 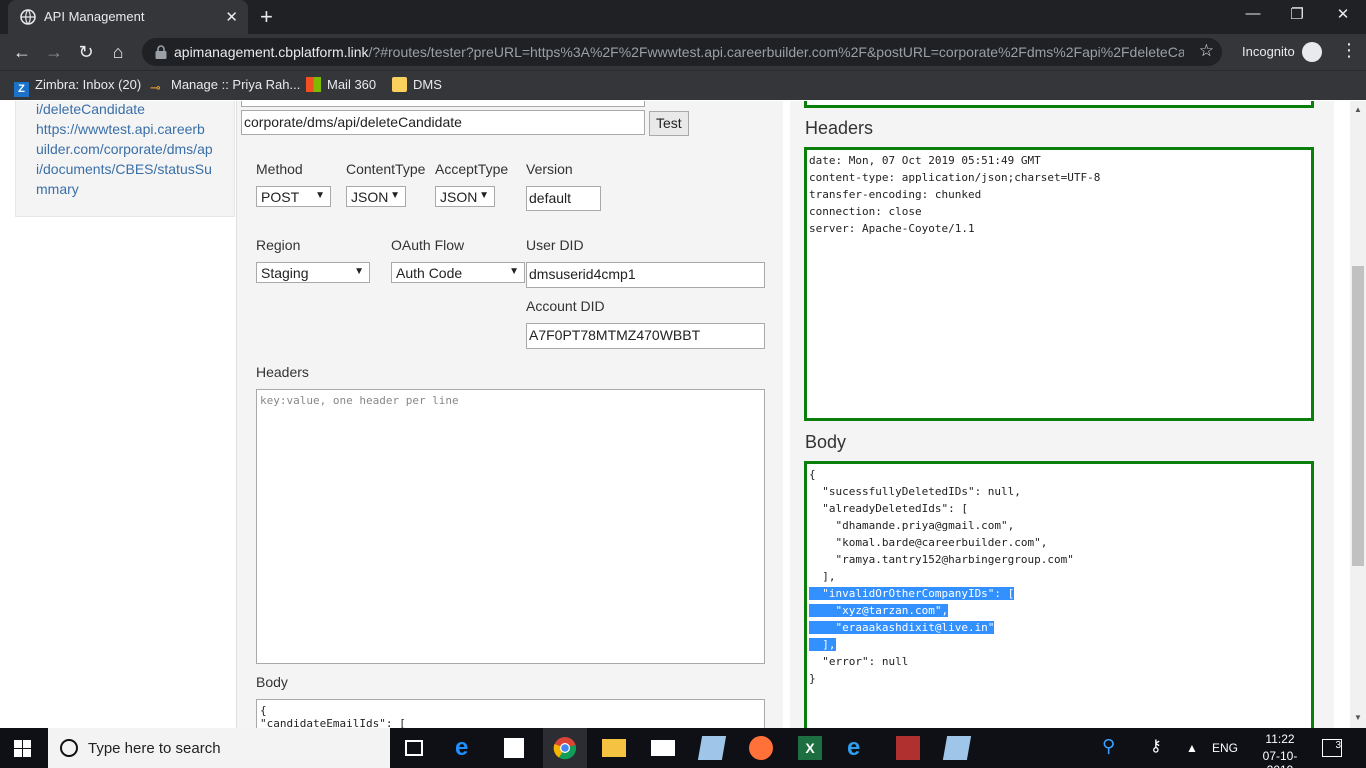 I want to click on region-select: Staging ▼, so click(x=313, y=272).